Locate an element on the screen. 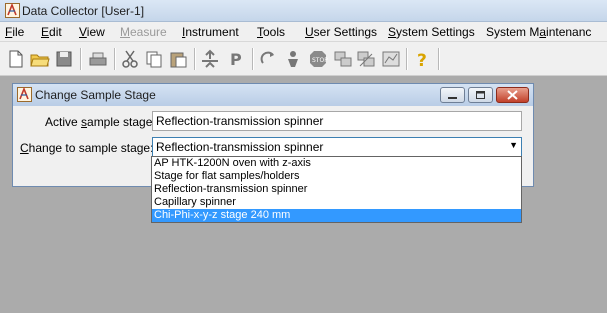  stop-icon: STOP is located at coordinates (318, 59).